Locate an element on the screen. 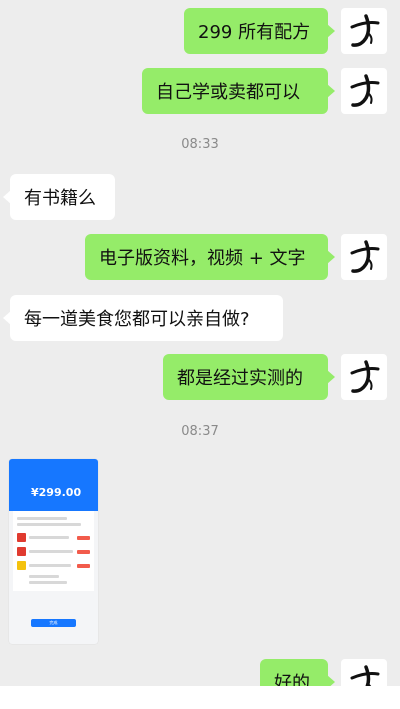  timestamp: 08:33 is located at coordinates (200, 144).